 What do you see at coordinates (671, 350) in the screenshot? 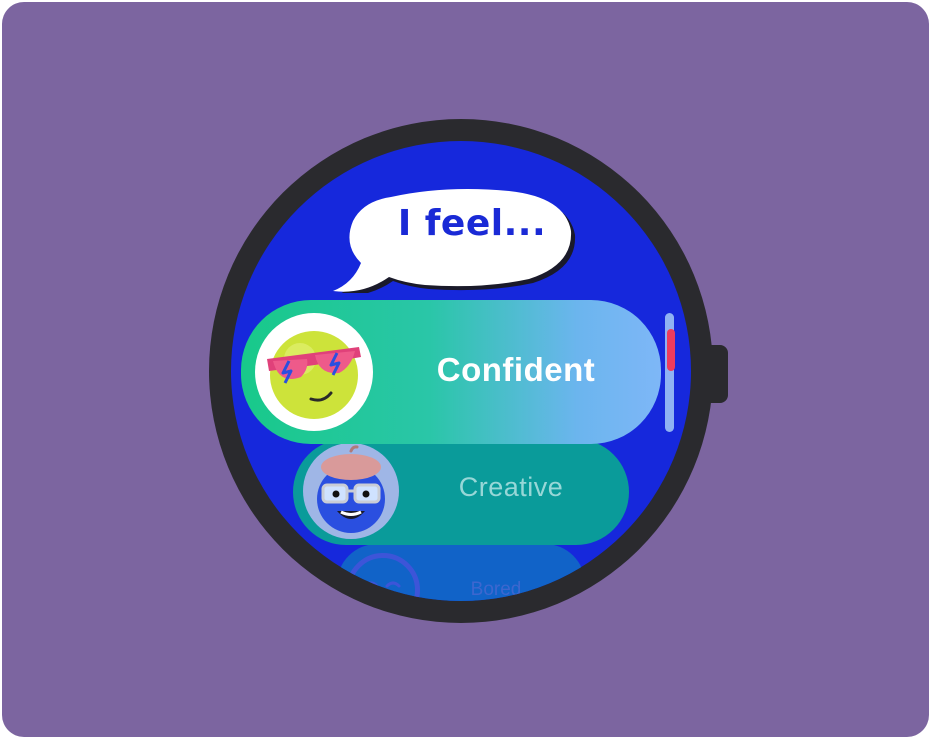
I see `scrollbar-thumb` at bounding box center [671, 350].